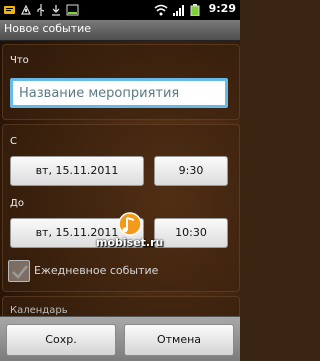  I want to click on cancel-button: Отмена, so click(179, 340).